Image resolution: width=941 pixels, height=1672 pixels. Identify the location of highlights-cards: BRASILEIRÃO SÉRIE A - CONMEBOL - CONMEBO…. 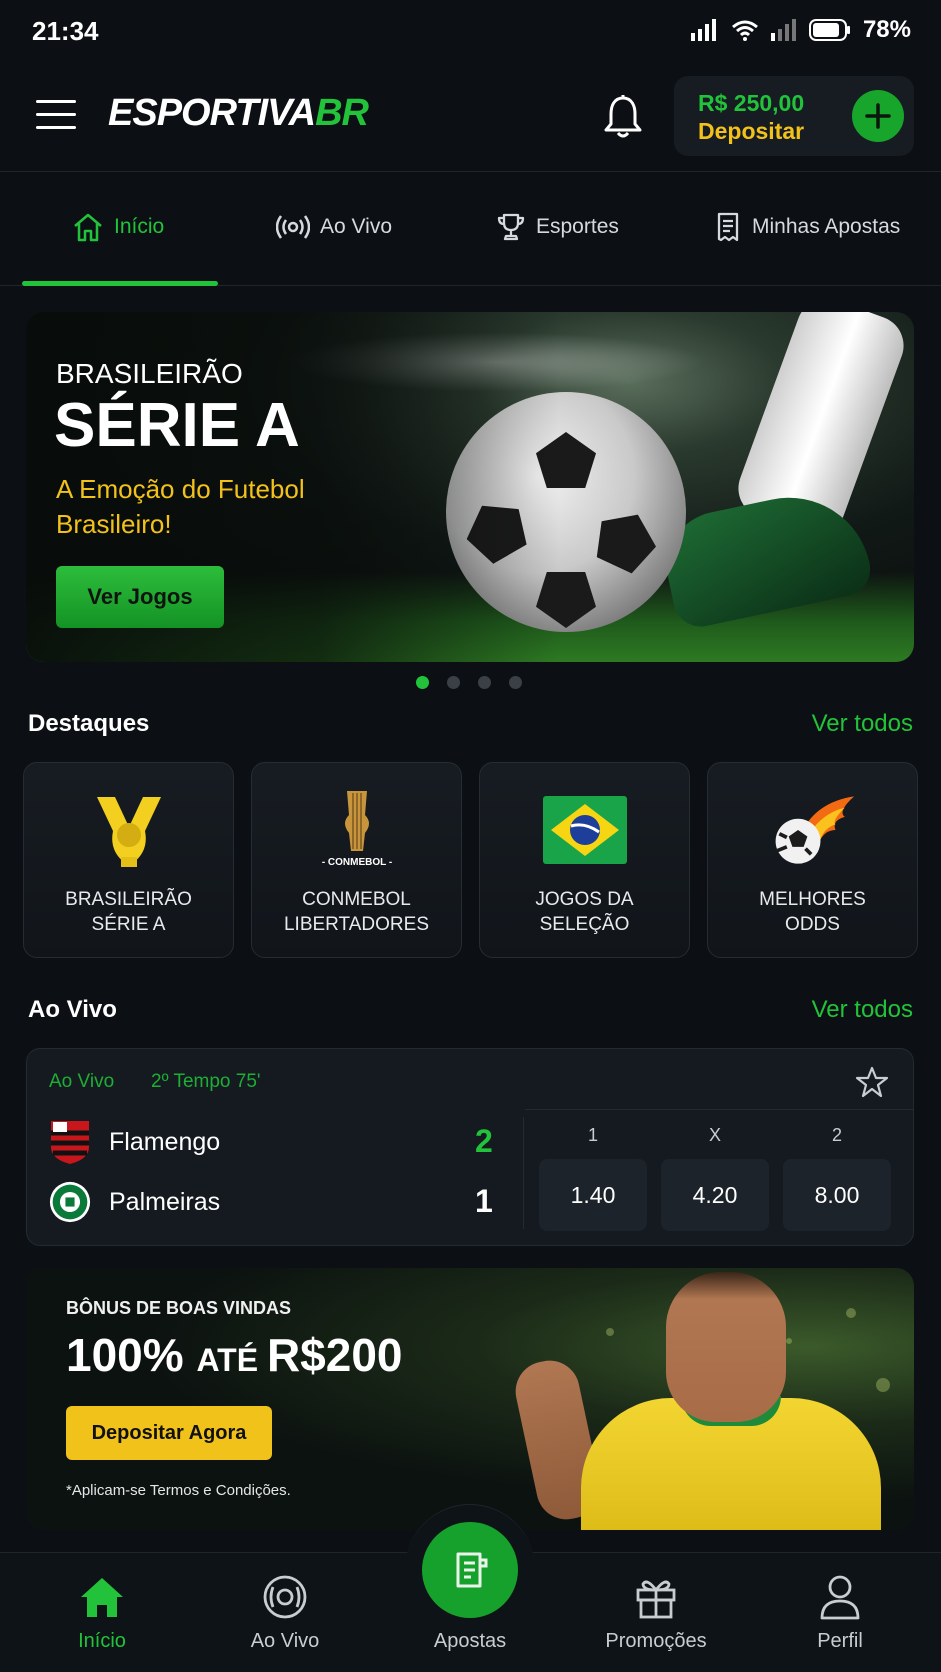
(471, 860).